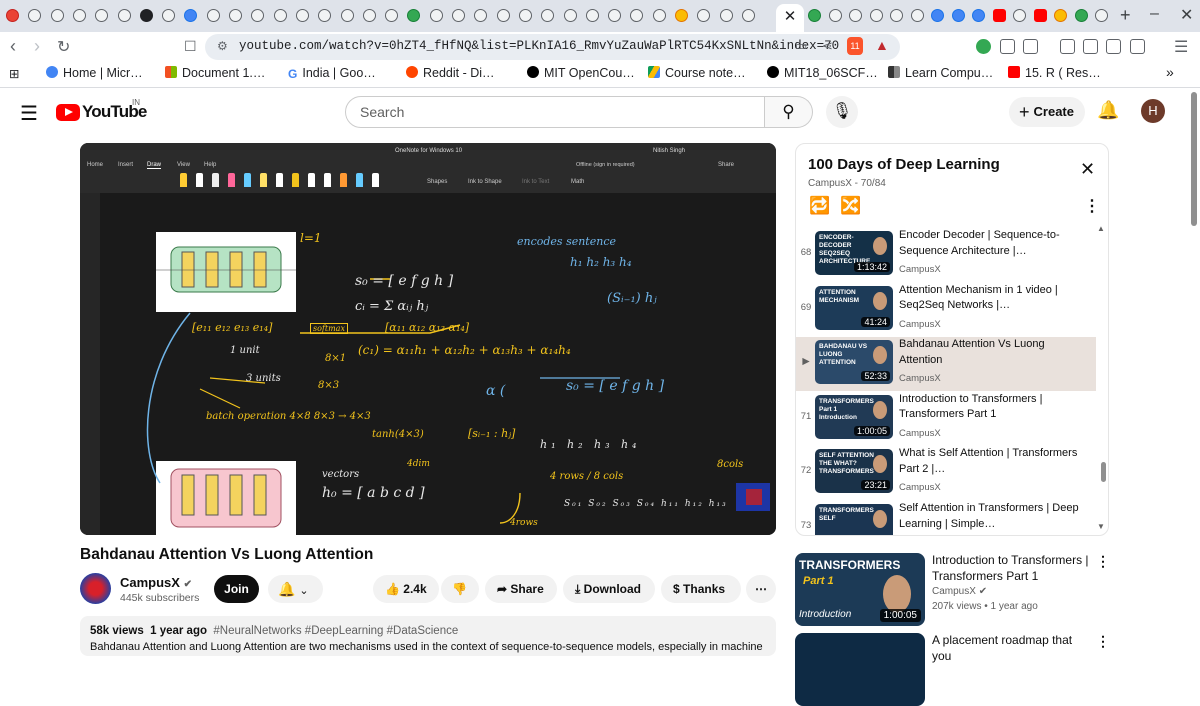 This screenshot has width=1200, height=706. What do you see at coordinates (521, 589) in the screenshot?
I see `share-button: ➦ Share` at bounding box center [521, 589].